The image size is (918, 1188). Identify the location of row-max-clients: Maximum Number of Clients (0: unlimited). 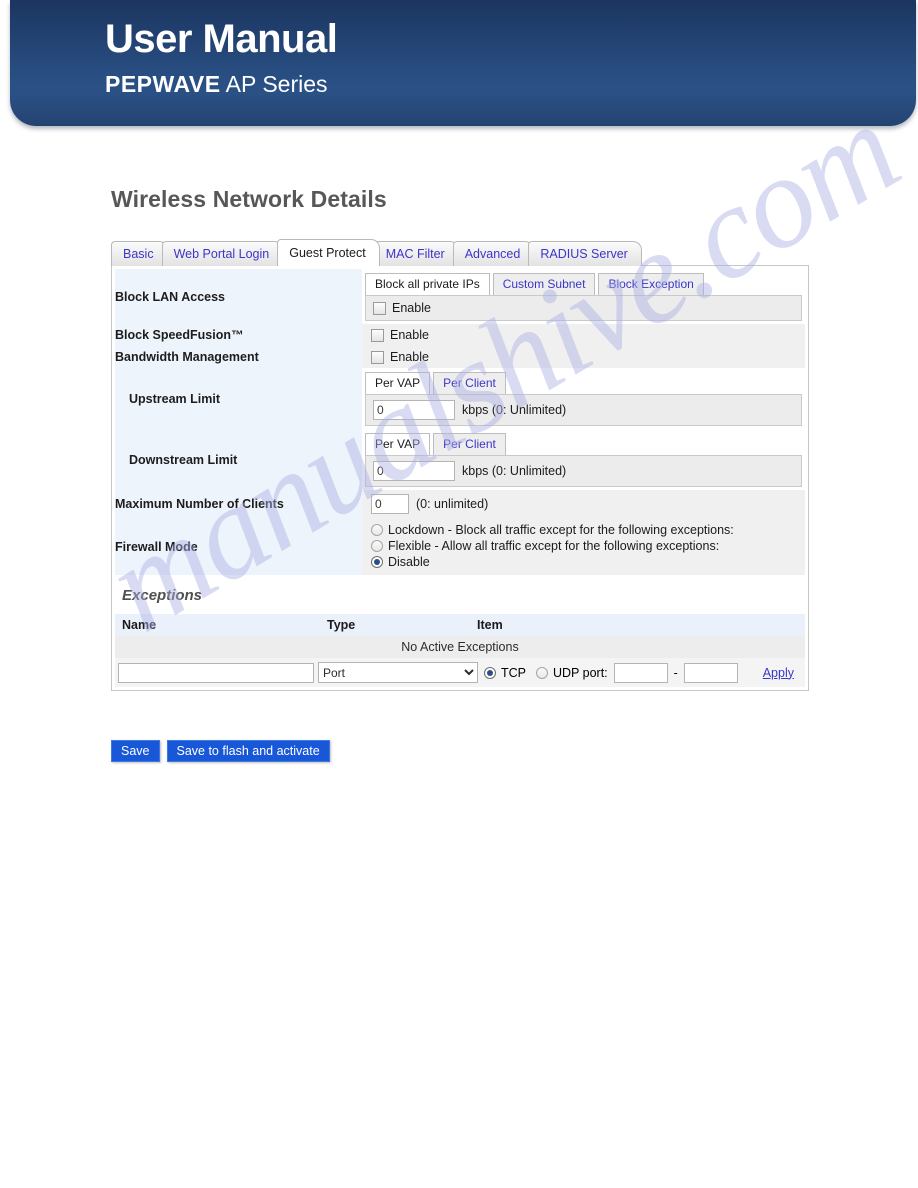
(460, 504).